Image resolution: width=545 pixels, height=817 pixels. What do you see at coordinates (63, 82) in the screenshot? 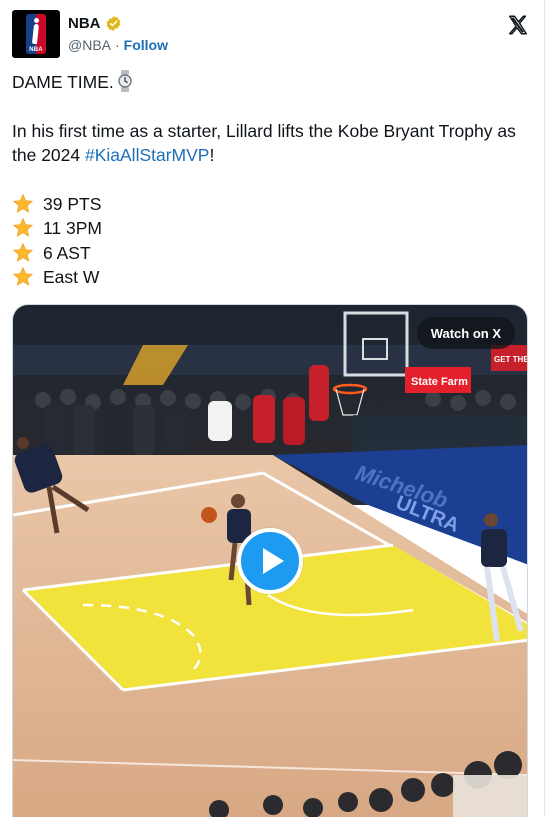
I see `tweet-headline: DAME TIME.` at bounding box center [63, 82].